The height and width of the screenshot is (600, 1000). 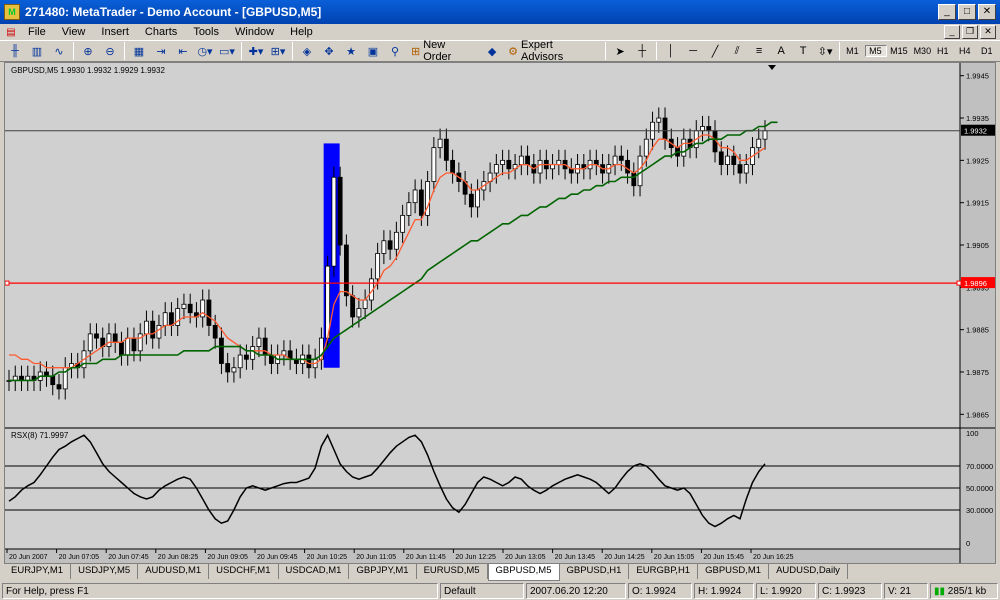 What do you see at coordinates (671, 51) in the screenshot?
I see `vertical-line-icon: │` at bounding box center [671, 51].